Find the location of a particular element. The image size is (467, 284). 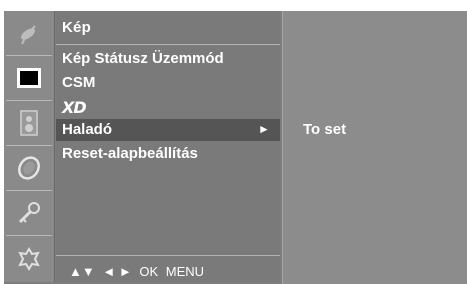

key-lock-icon is located at coordinates (29, 213).